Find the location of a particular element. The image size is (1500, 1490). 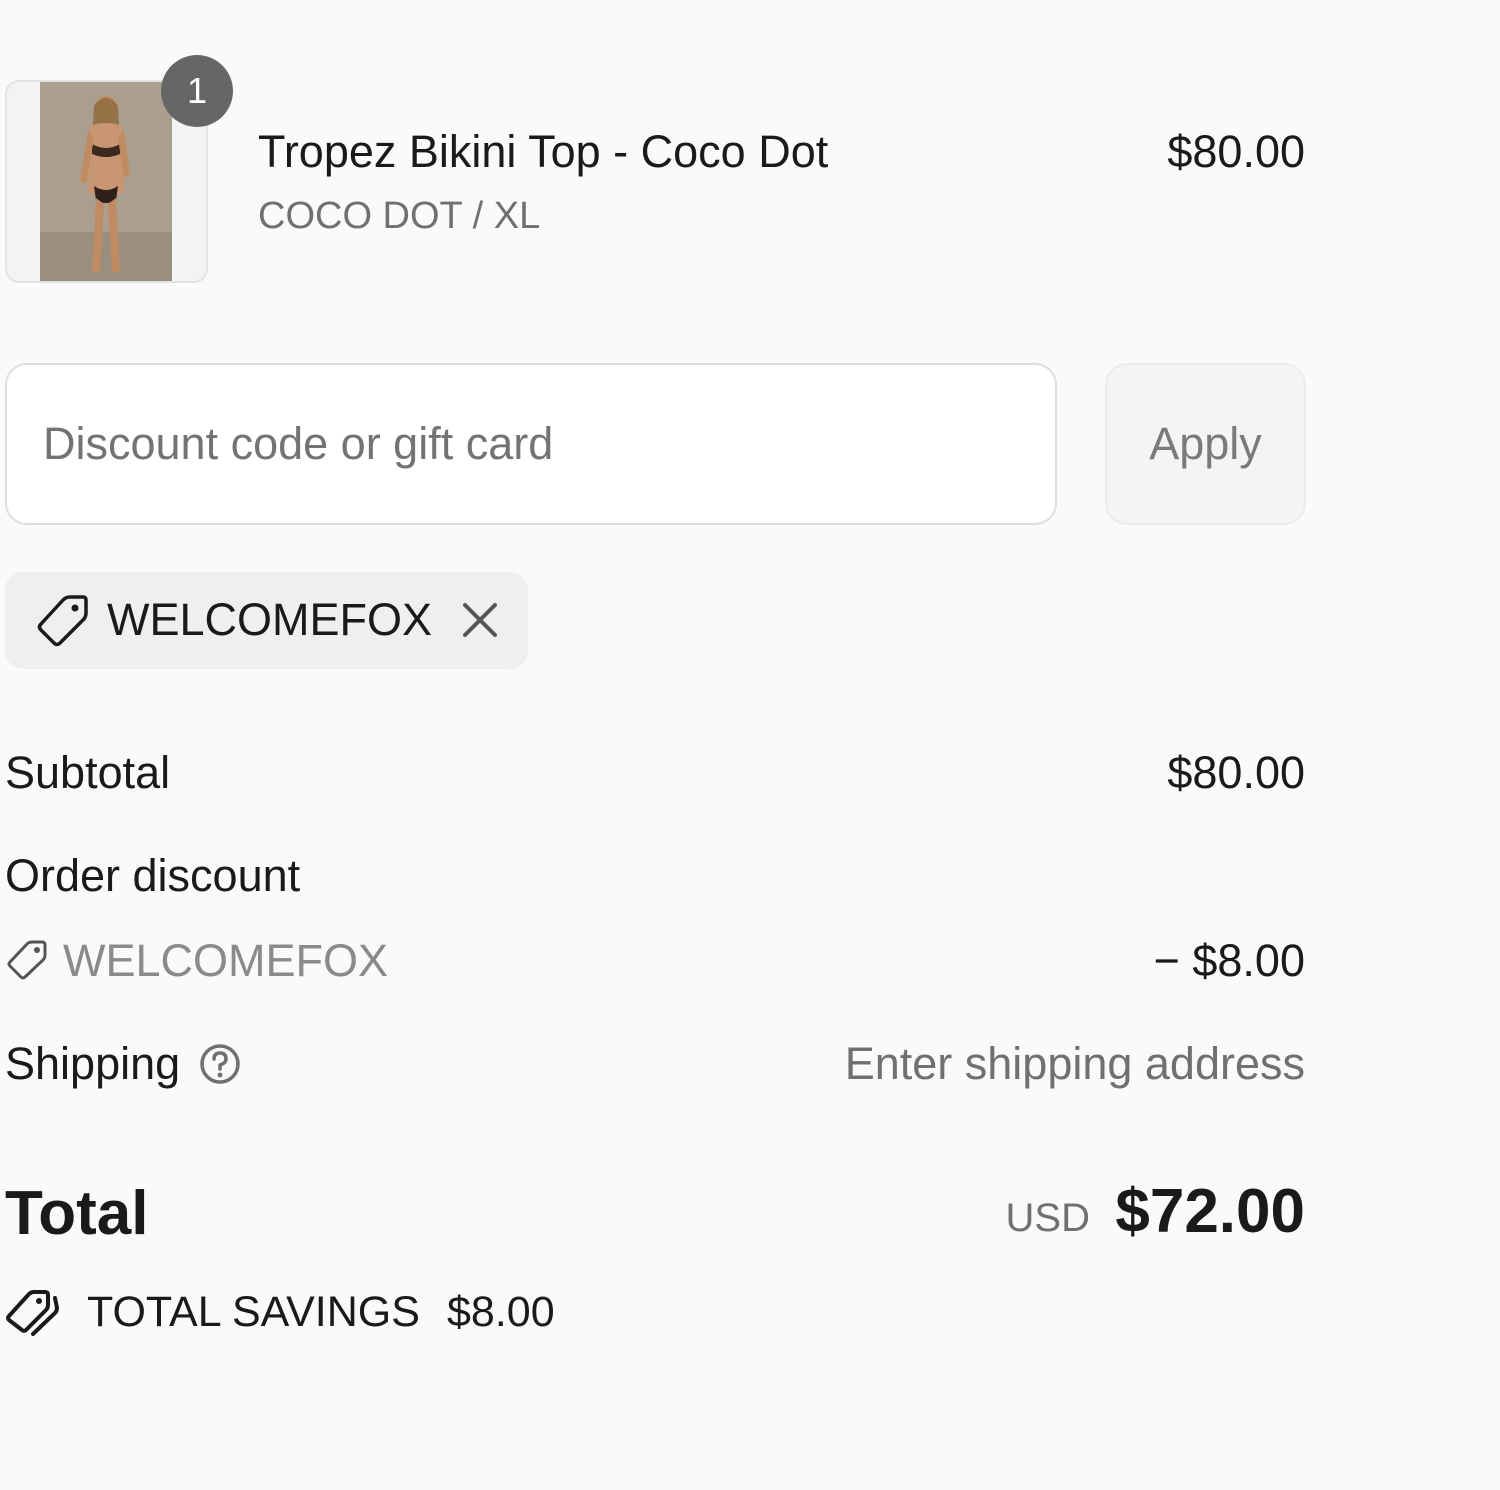

discount-code-label: WELCOMEFOX is located at coordinates (226, 960).